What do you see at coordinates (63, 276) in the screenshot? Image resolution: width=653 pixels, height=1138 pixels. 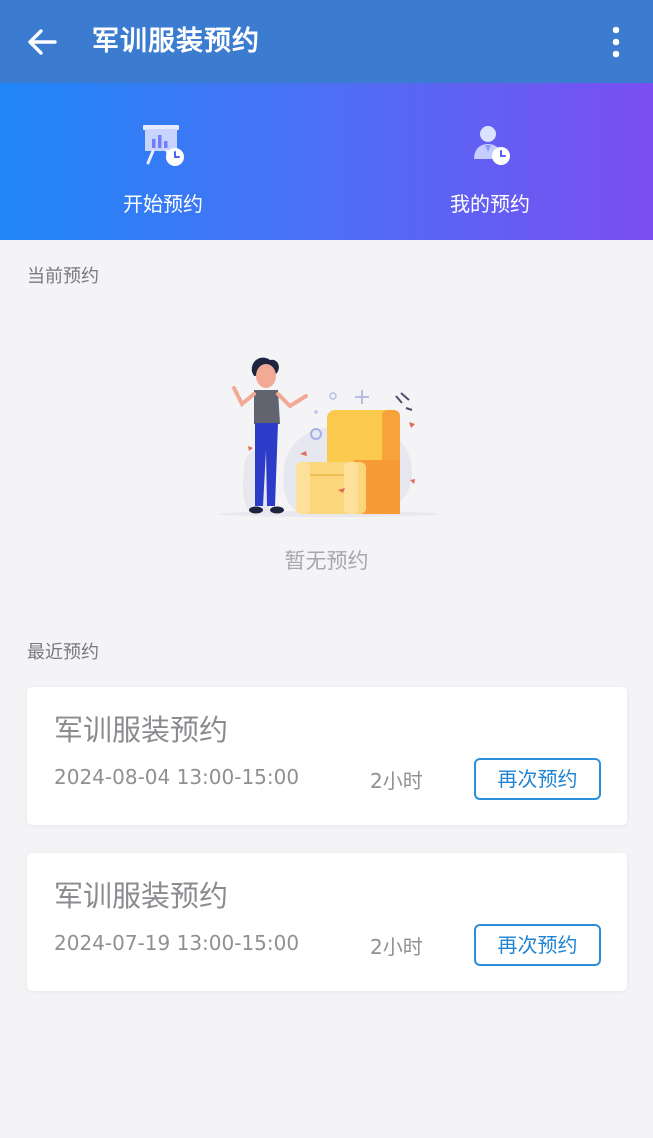 I see `current-bookings-heading: 当前预约` at bounding box center [63, 276].